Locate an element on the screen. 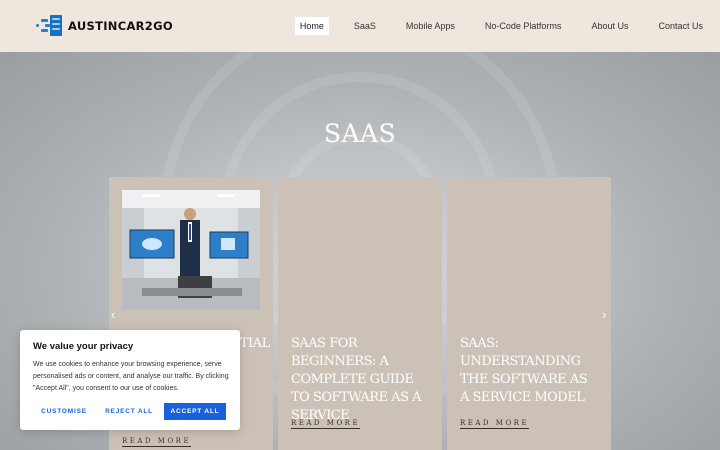  nav-item-contact-us: Contact Us is located at coordinates (680, 26).